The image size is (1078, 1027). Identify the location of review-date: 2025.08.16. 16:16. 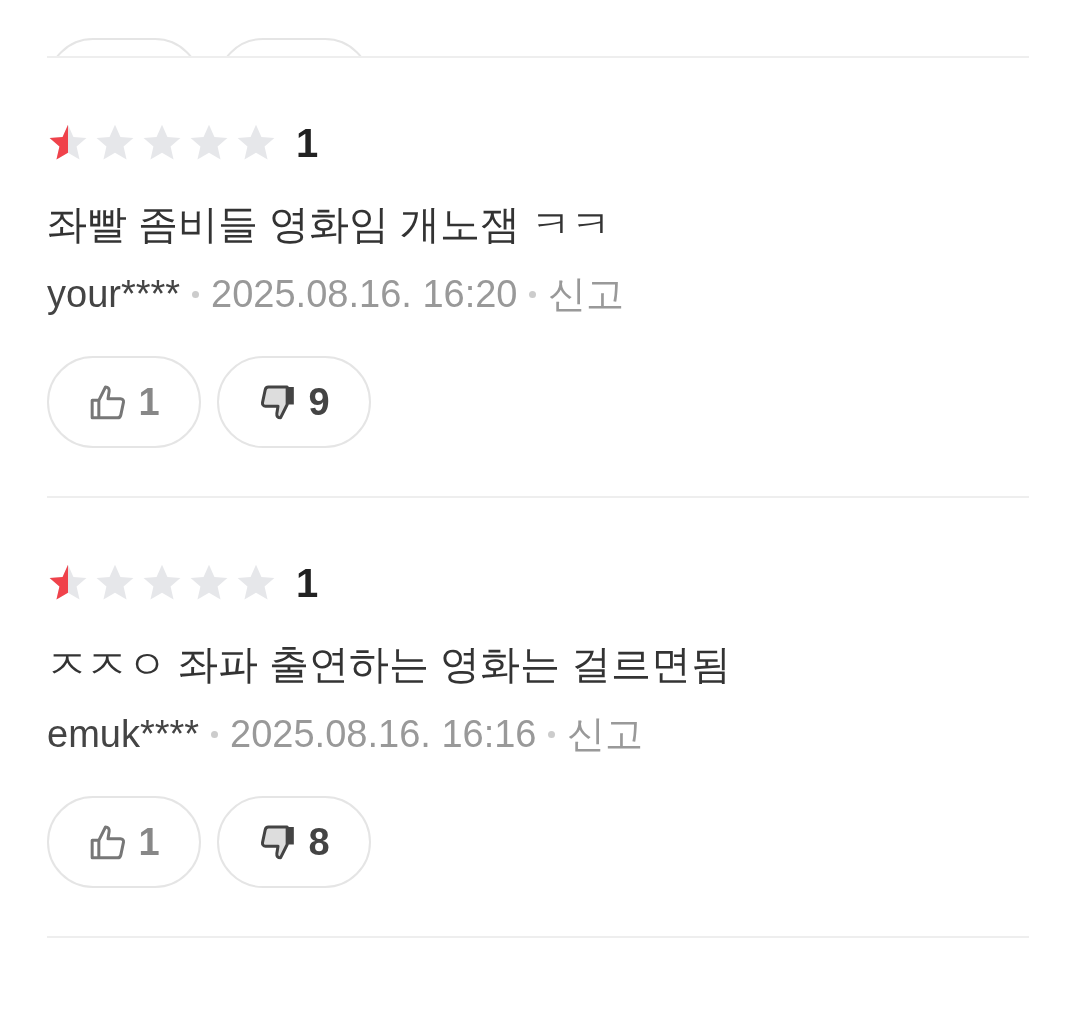
(383, 734).